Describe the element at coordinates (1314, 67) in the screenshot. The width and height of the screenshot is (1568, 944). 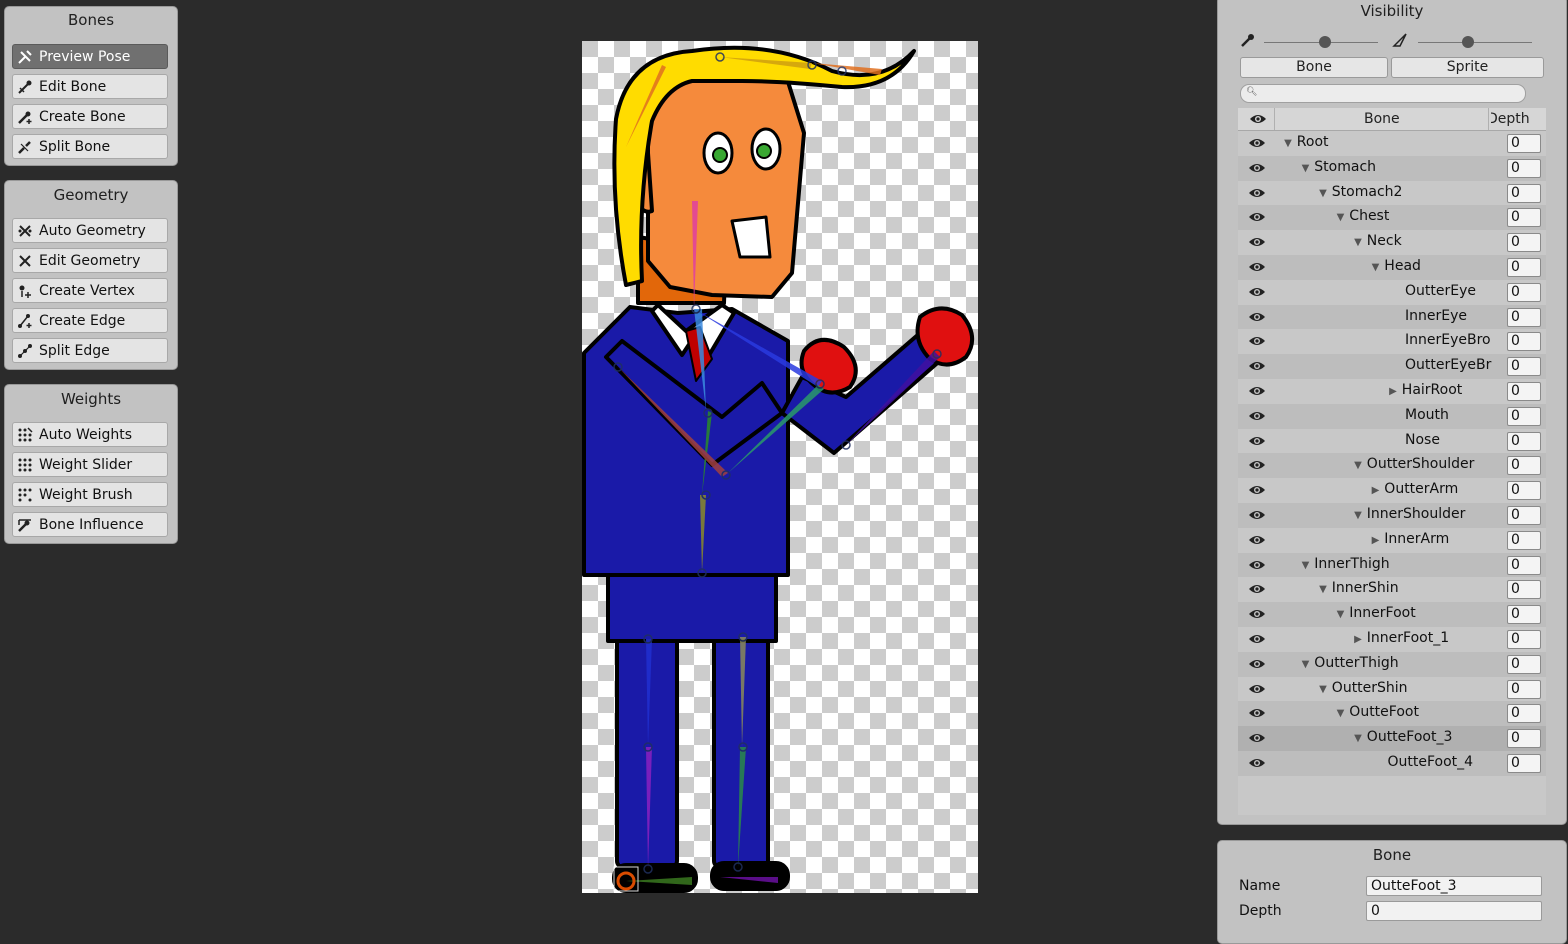
I see `tab-bone: Bone` at that location.